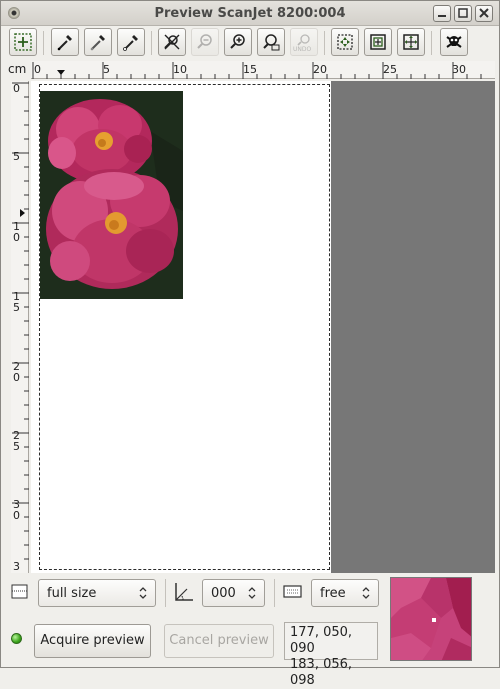  I want to click on autoselect-icon, so click(345, 42).